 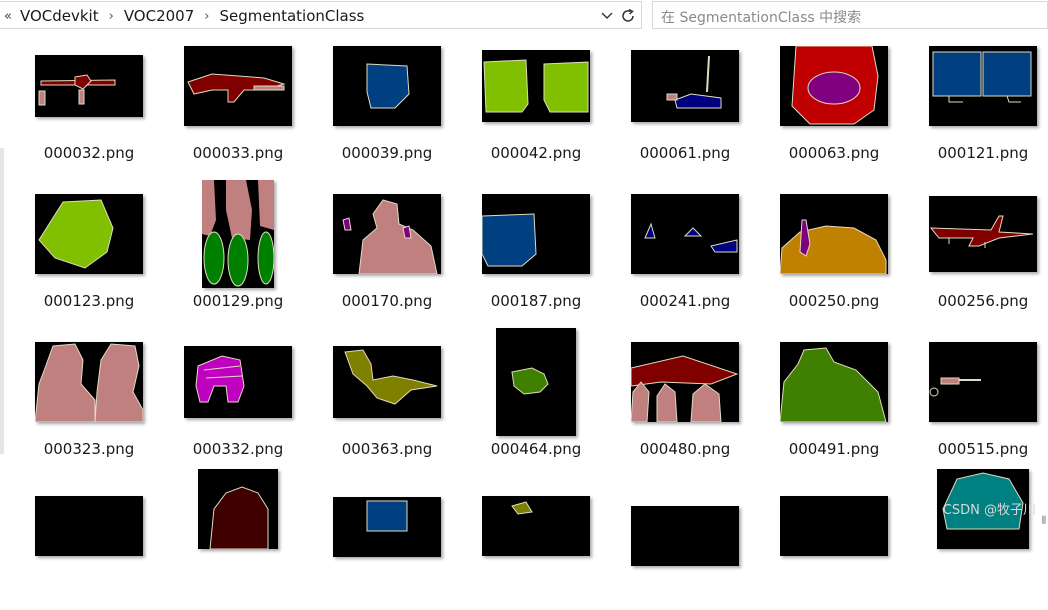 I want to click on file-item: 000241.png, so click(x=685, y=246).